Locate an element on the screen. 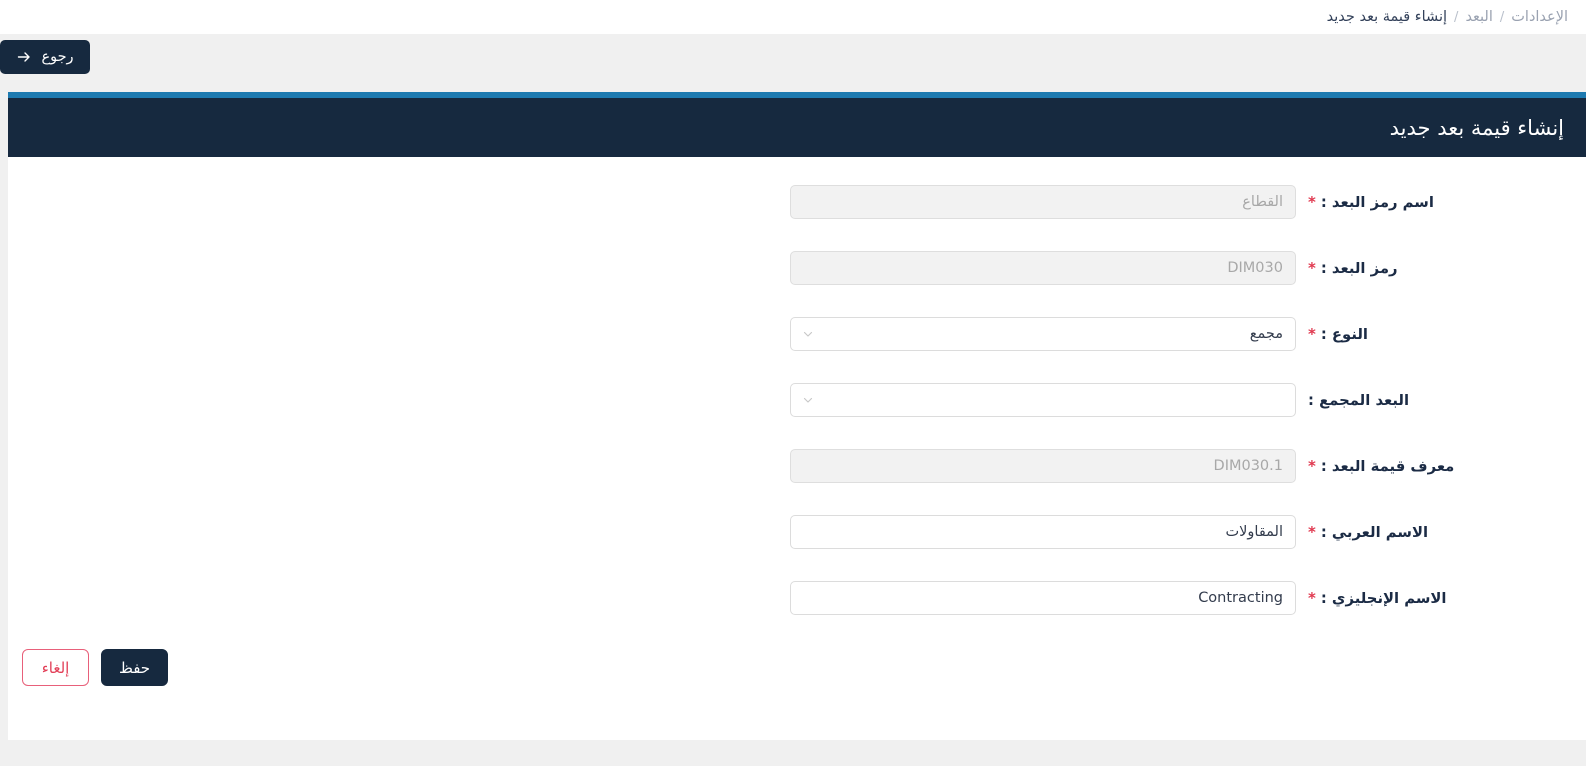 The height and width of the screenshot is (766, 1586). control-english-name is located at coordinates (1043, 598).